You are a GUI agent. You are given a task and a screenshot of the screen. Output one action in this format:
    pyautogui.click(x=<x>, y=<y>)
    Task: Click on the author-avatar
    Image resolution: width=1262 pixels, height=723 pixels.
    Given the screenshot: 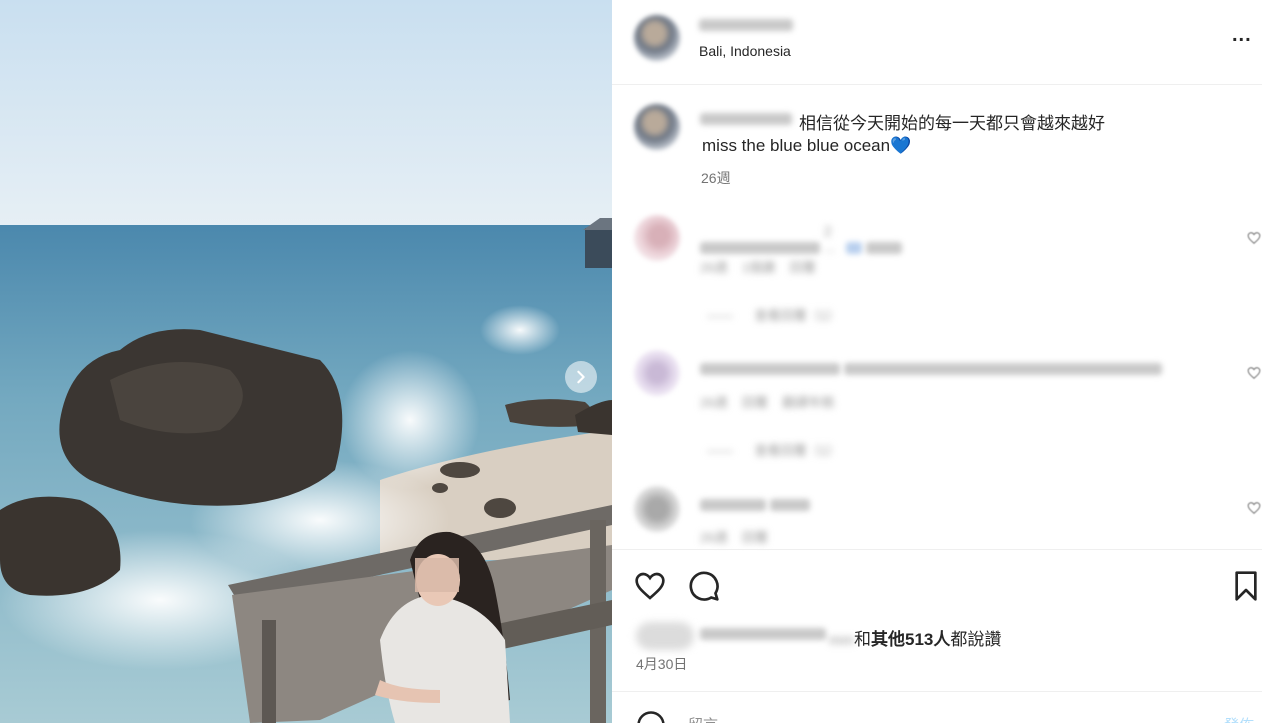 What is the action you would take?
    pyautogui.click(x=657, y=38)
    